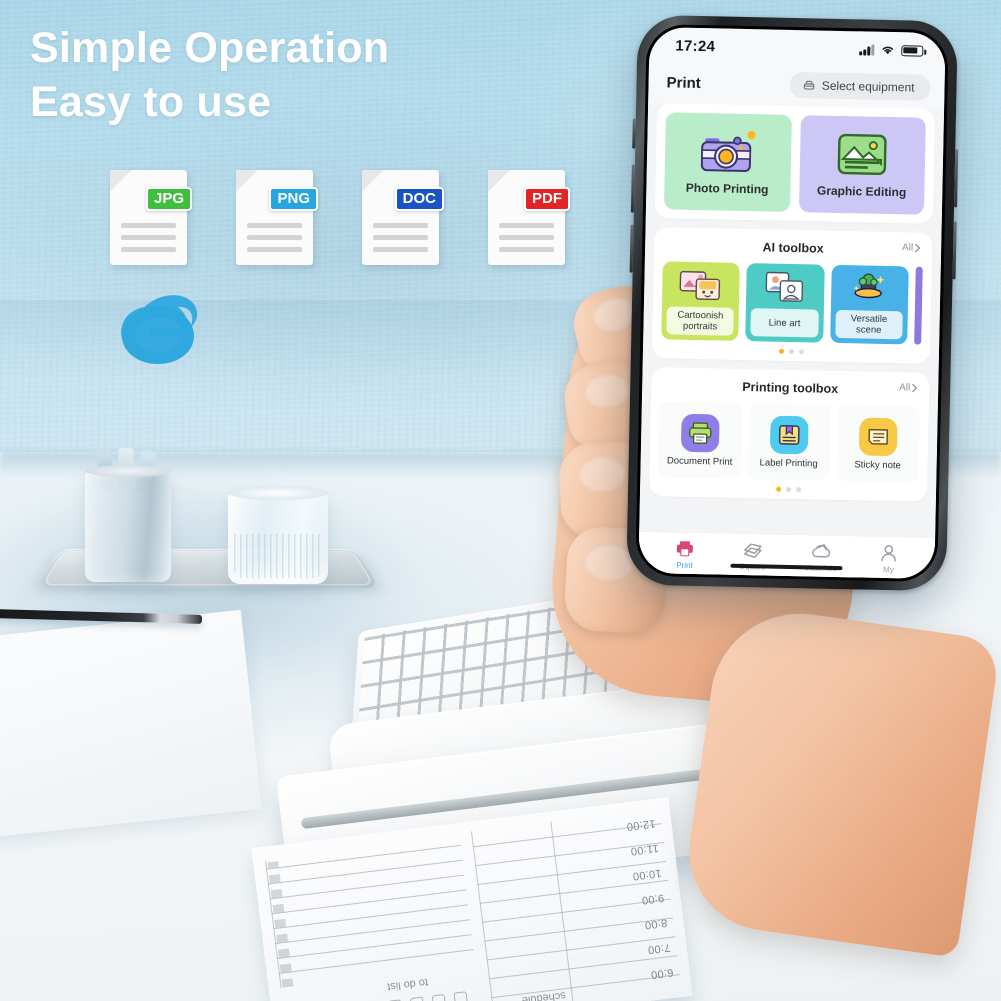 Image resolution: width=1001 pixels, height=1001 pixels. I want to click on line-art-label: Line art, so click(784, 323).